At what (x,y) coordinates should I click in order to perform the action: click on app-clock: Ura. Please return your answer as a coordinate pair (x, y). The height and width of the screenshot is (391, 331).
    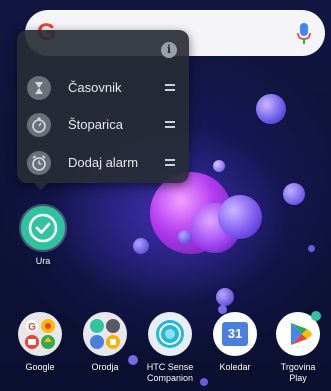
    Looking at the image, I should click on (43, 236).